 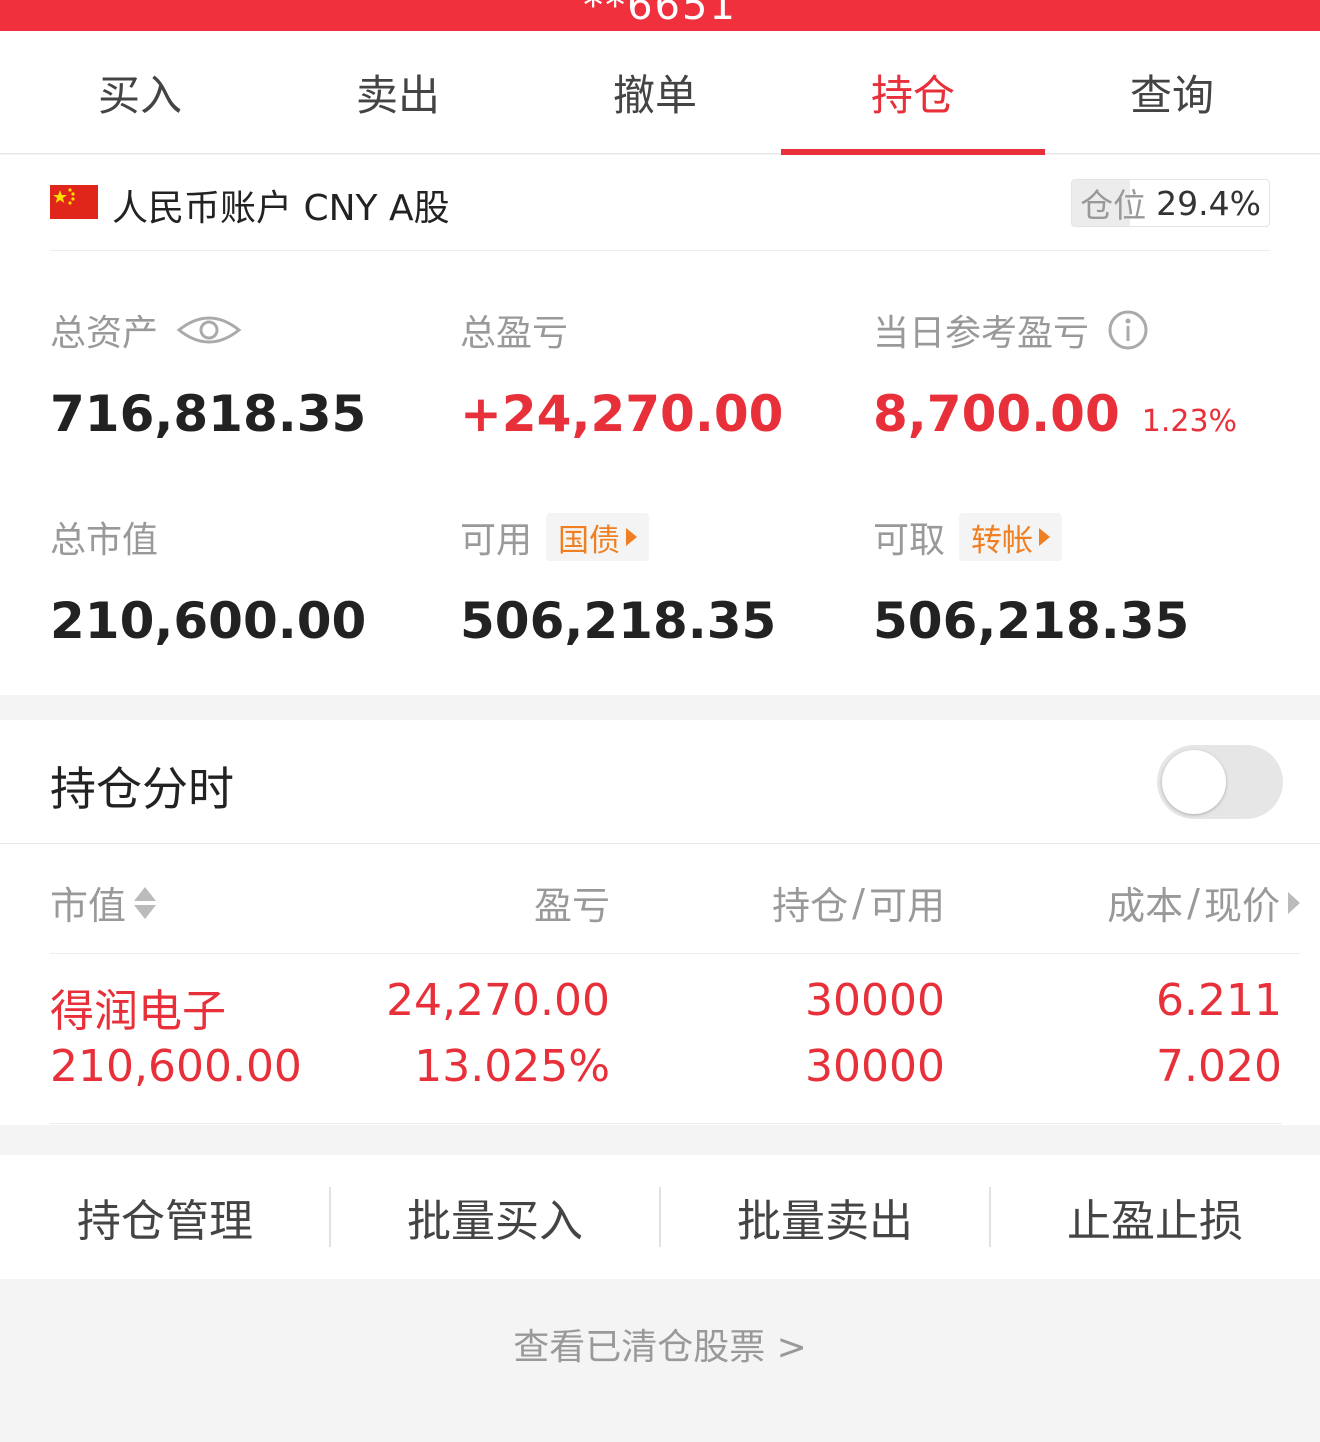 What do you see at coordinates (875, 1000) in the screenshot?
I see `stock-position: 30000` at bounding box center [875, 1000].